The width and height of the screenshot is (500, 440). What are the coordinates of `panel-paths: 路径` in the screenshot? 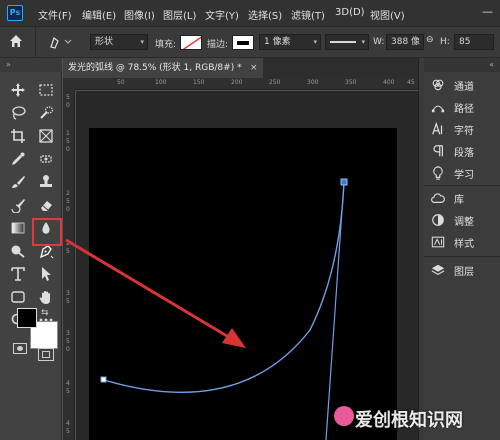 It's located at (462, 107).